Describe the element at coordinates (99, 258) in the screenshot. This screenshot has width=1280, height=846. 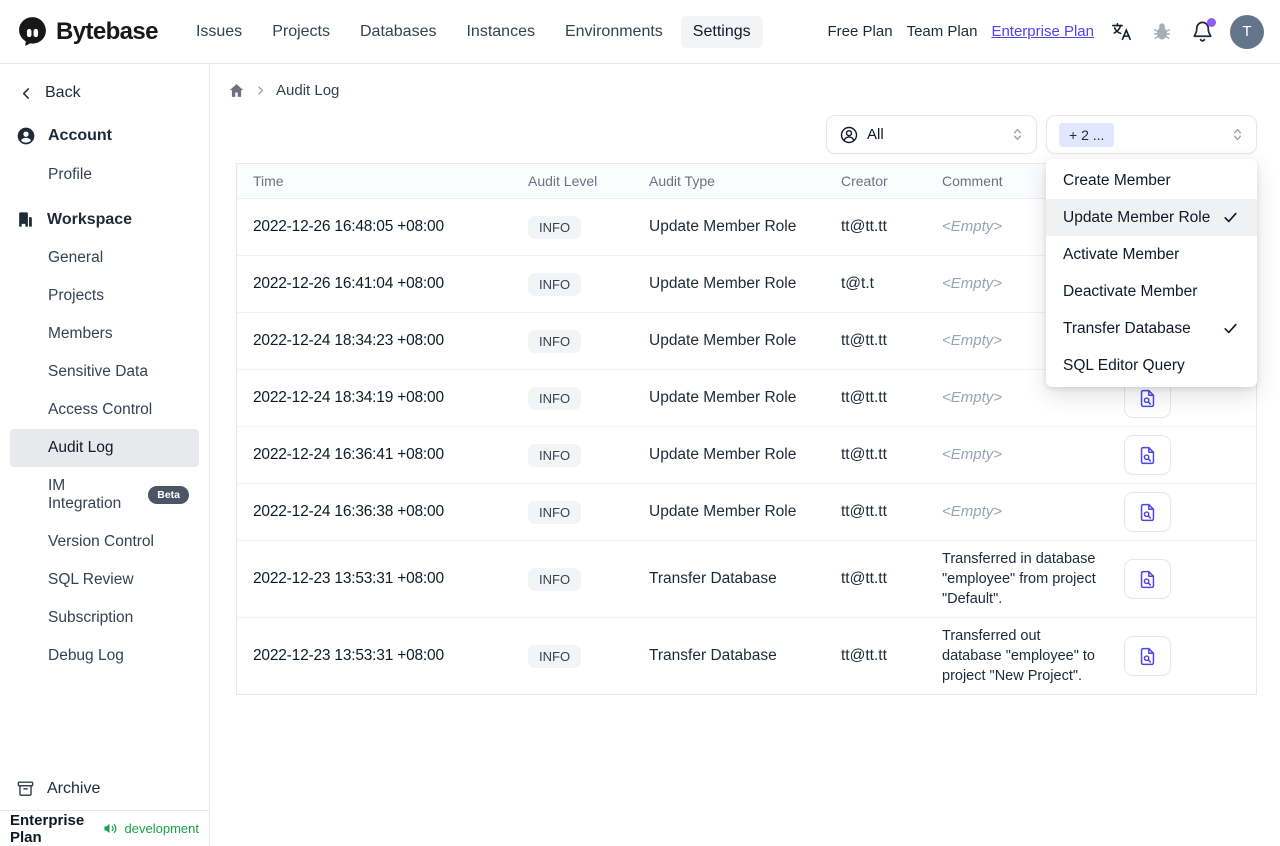
I see `sidebar-item-general: General` at that location.